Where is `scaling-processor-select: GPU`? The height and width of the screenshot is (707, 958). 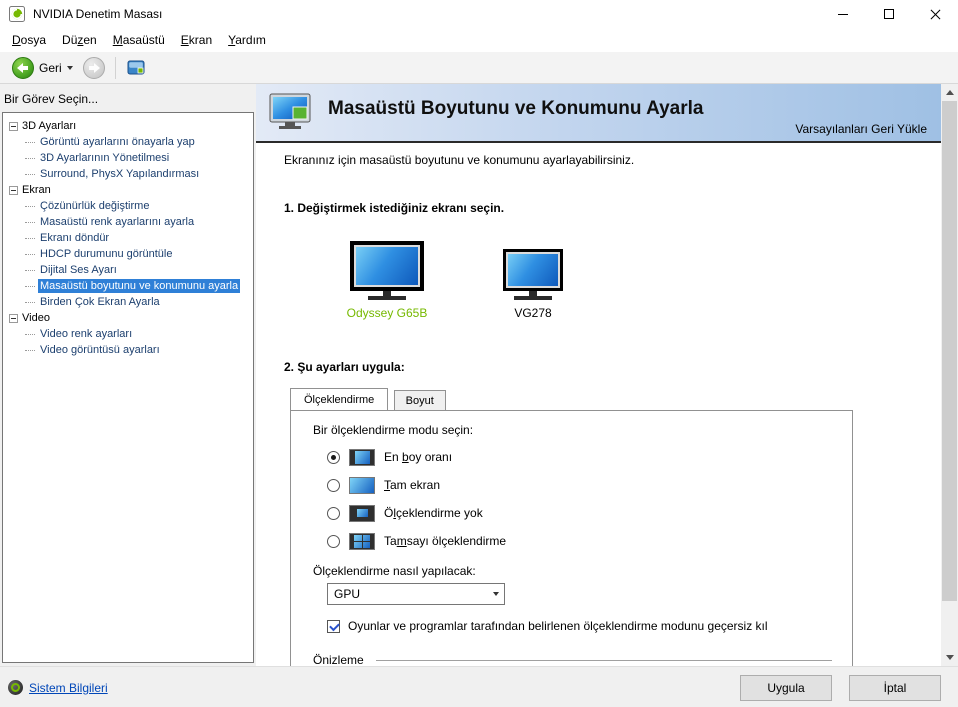
scaling-processor-select: GPU is located at coordinates (416, 594).